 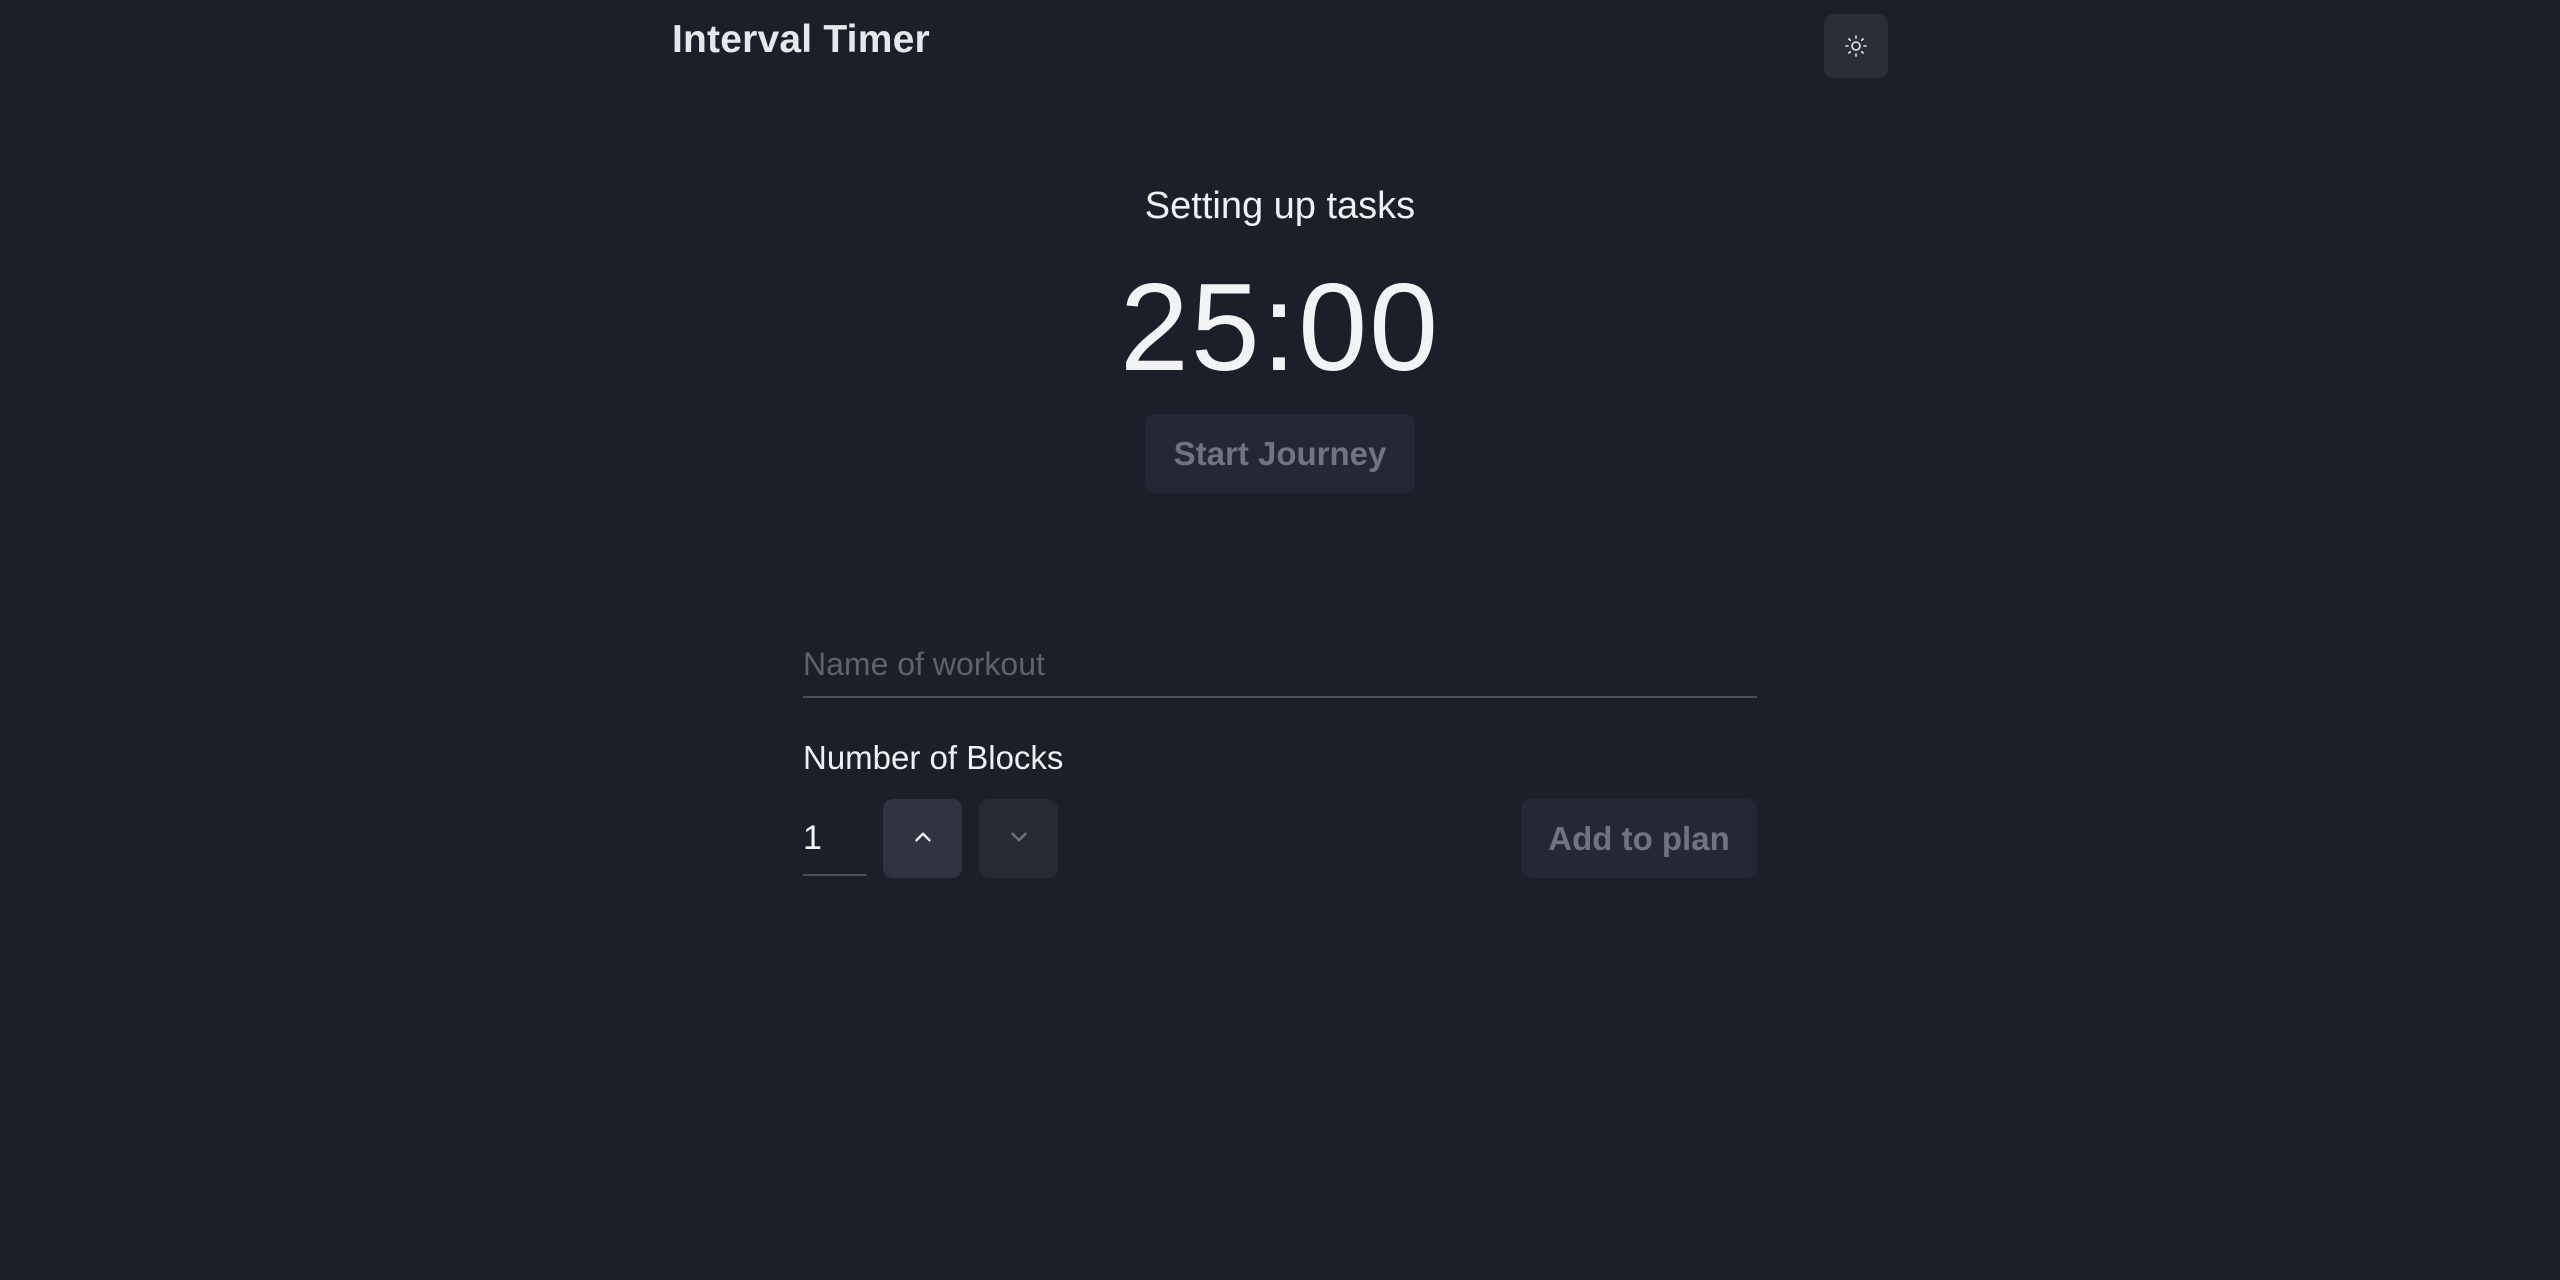 I want to click on start-journey-button: Start Journey, so click(x=1280, y=453).